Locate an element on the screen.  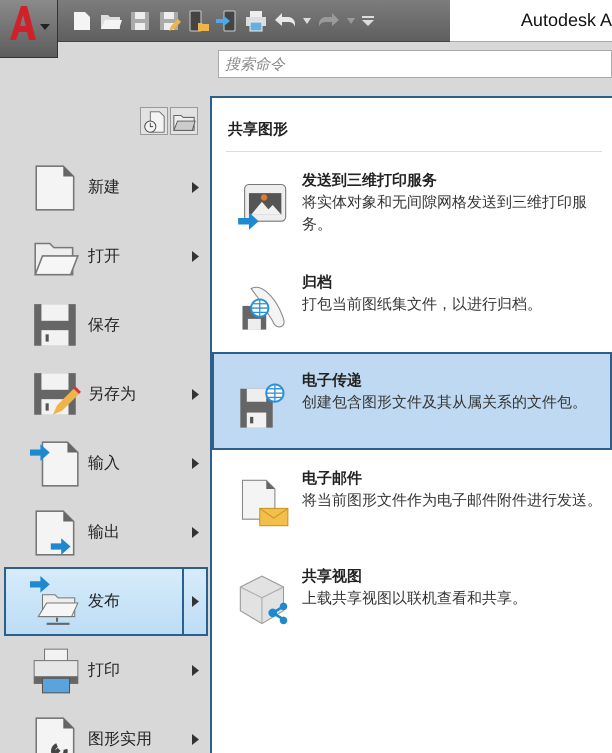
submenu-item: 发送到三维打印服务 将实体对象和无间隙网格发送到三维打印服务。 is located at coordinates (412, 203).